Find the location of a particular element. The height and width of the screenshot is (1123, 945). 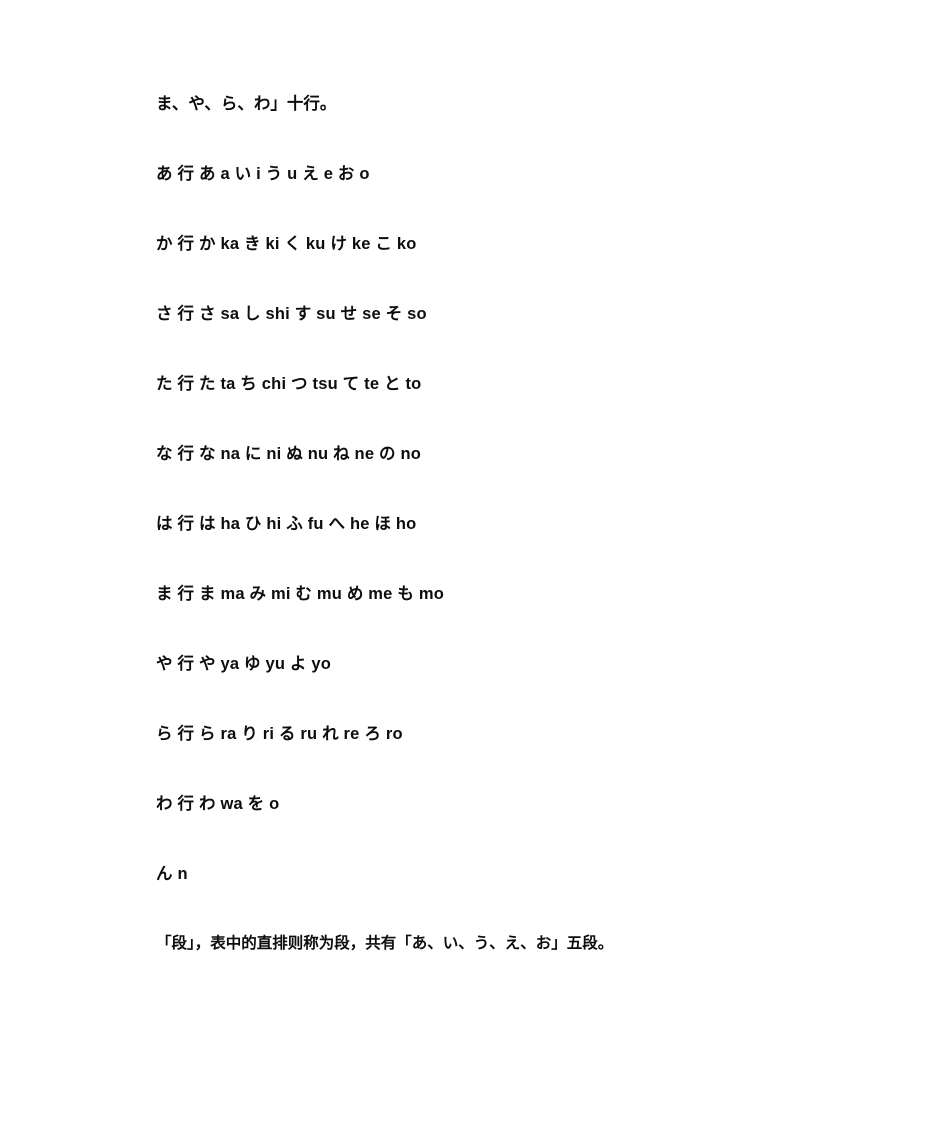

gojuon-row-ma: ま 行 ま ma み mi む mu め me も mo is located at coordinates (300, 594).